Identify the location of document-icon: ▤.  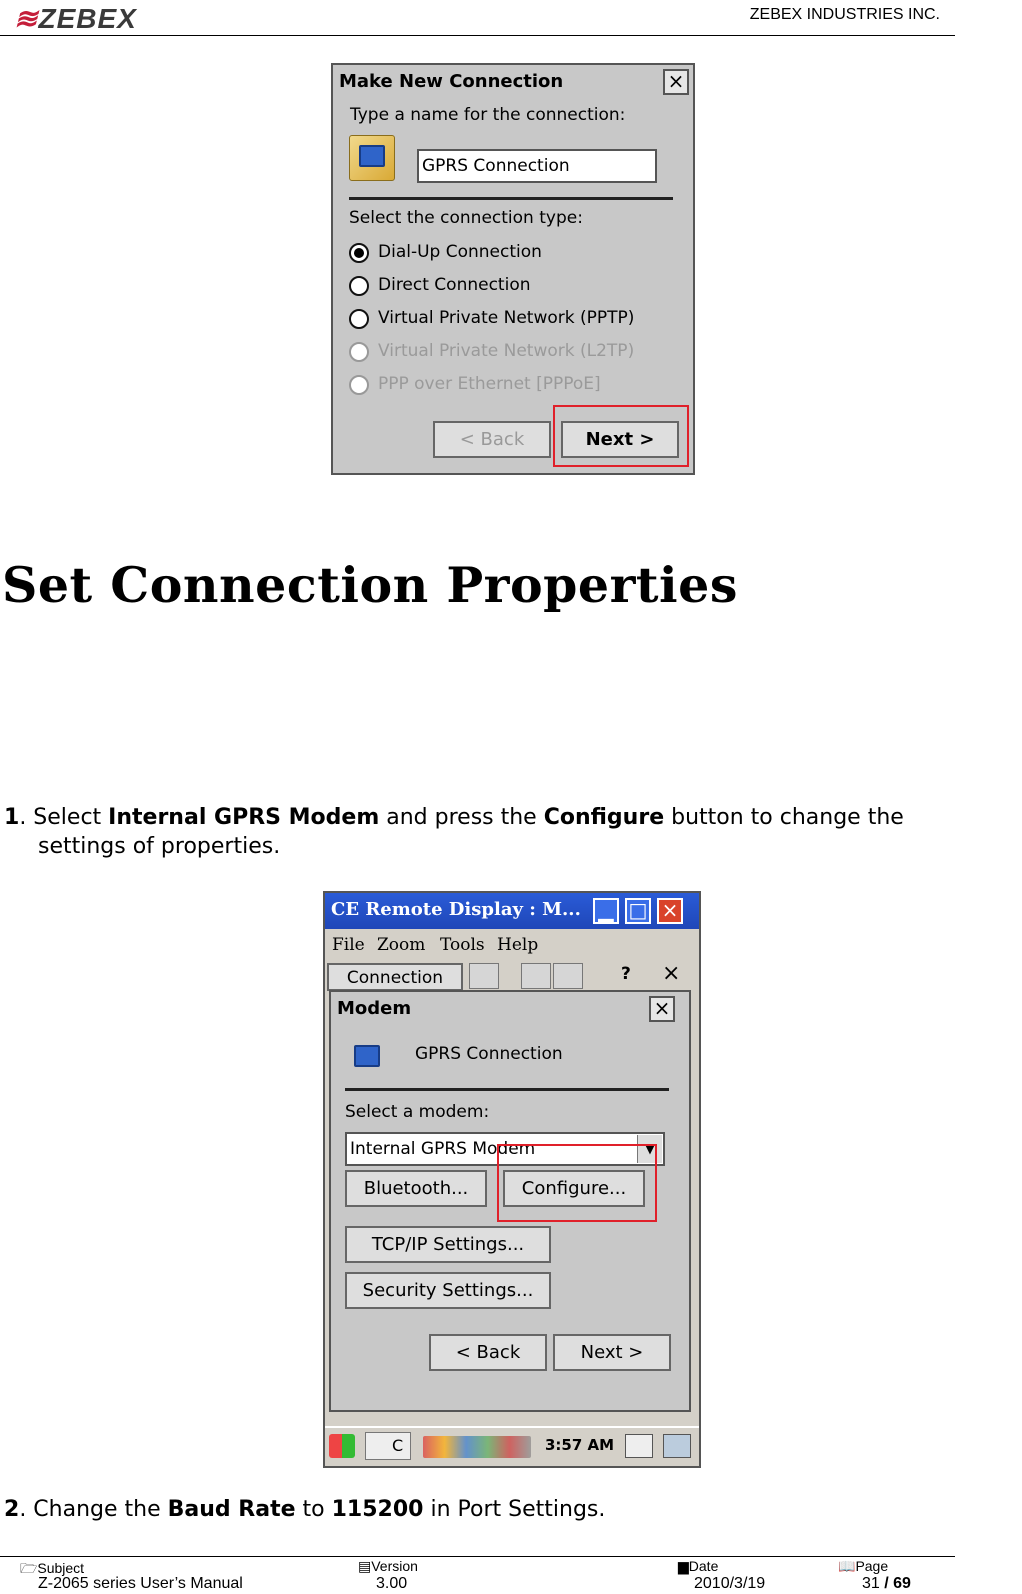
(365, 1566).